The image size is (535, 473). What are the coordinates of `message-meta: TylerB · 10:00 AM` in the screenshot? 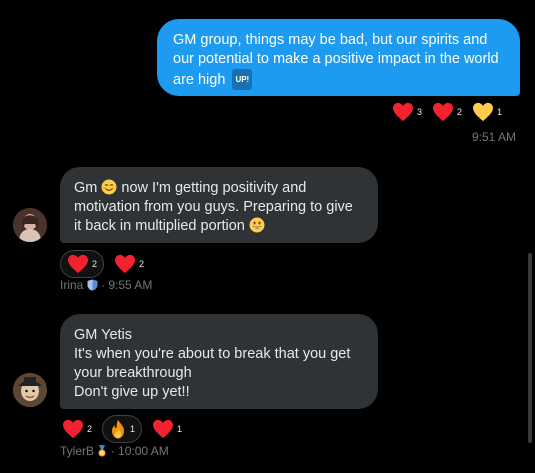 It's located at (114, 452).